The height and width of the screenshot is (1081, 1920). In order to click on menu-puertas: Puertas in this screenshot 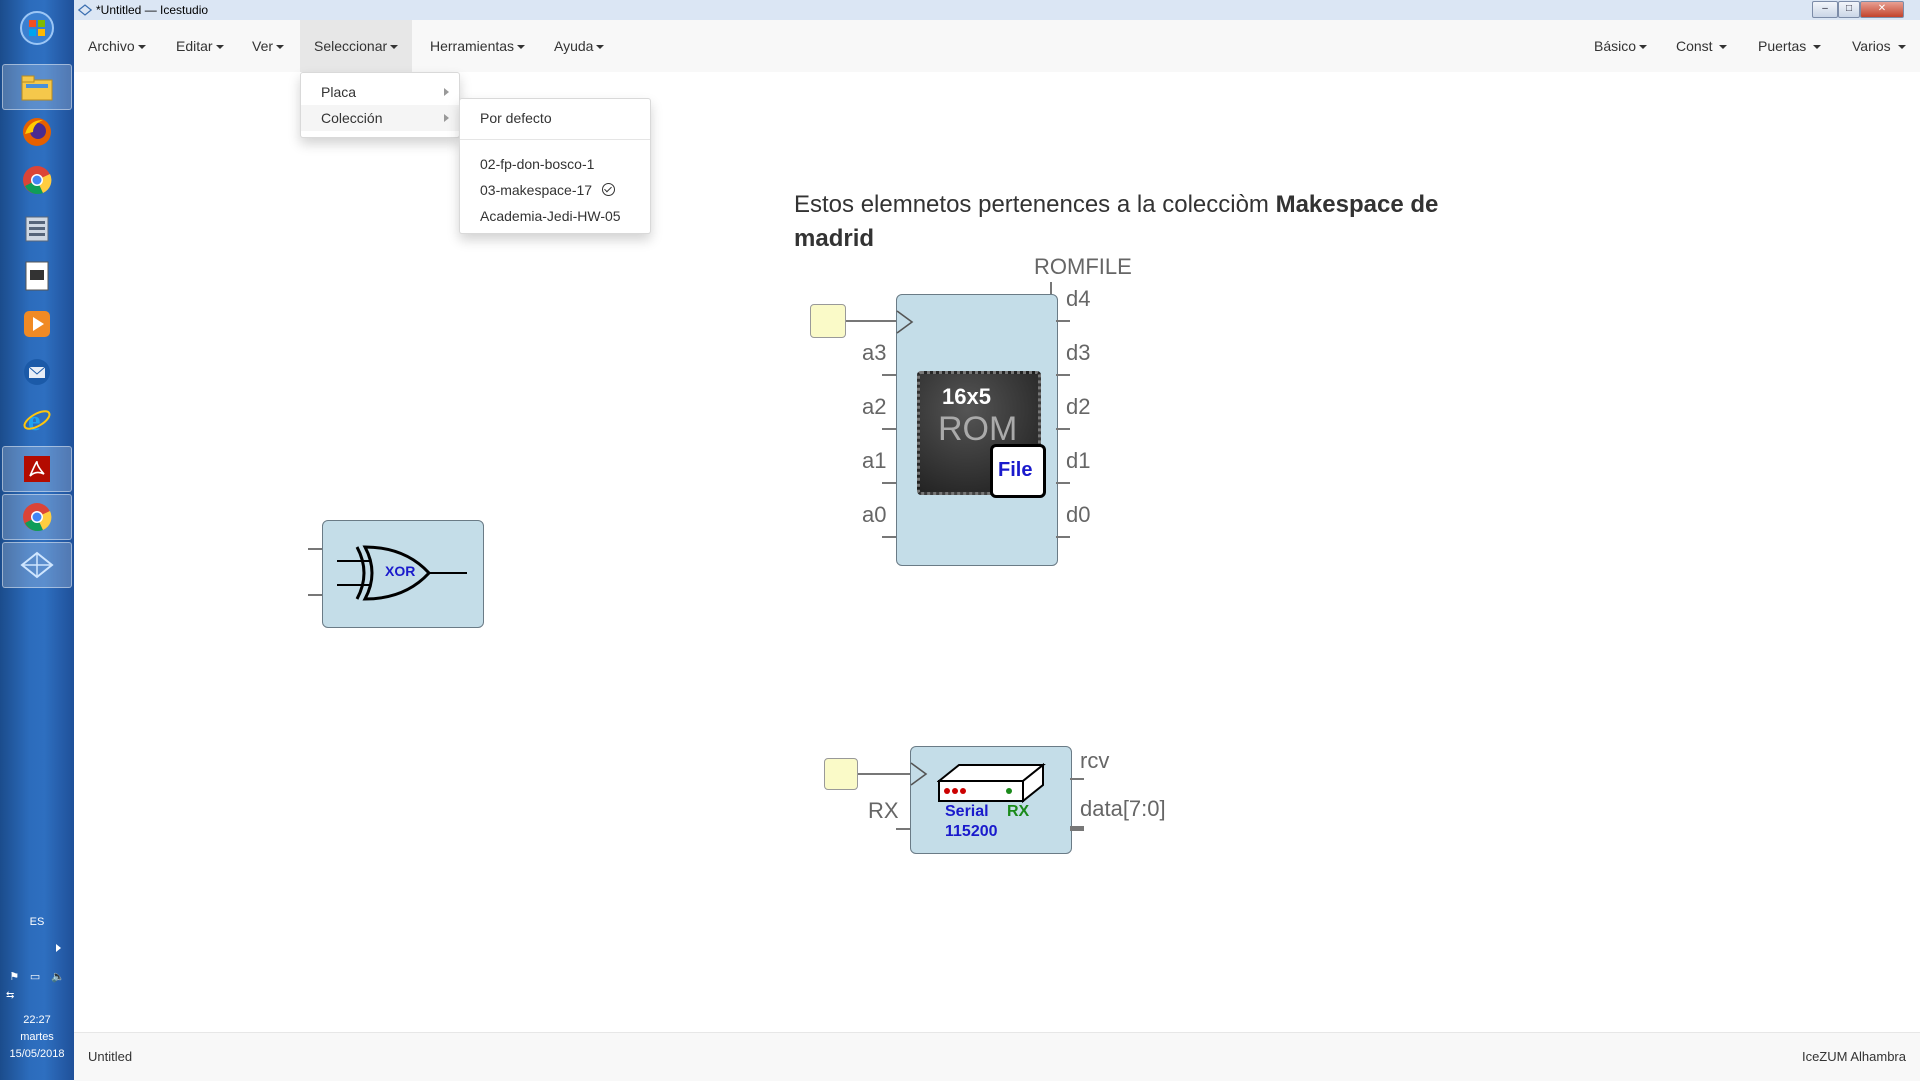, I will do `click(1789, 46)`.